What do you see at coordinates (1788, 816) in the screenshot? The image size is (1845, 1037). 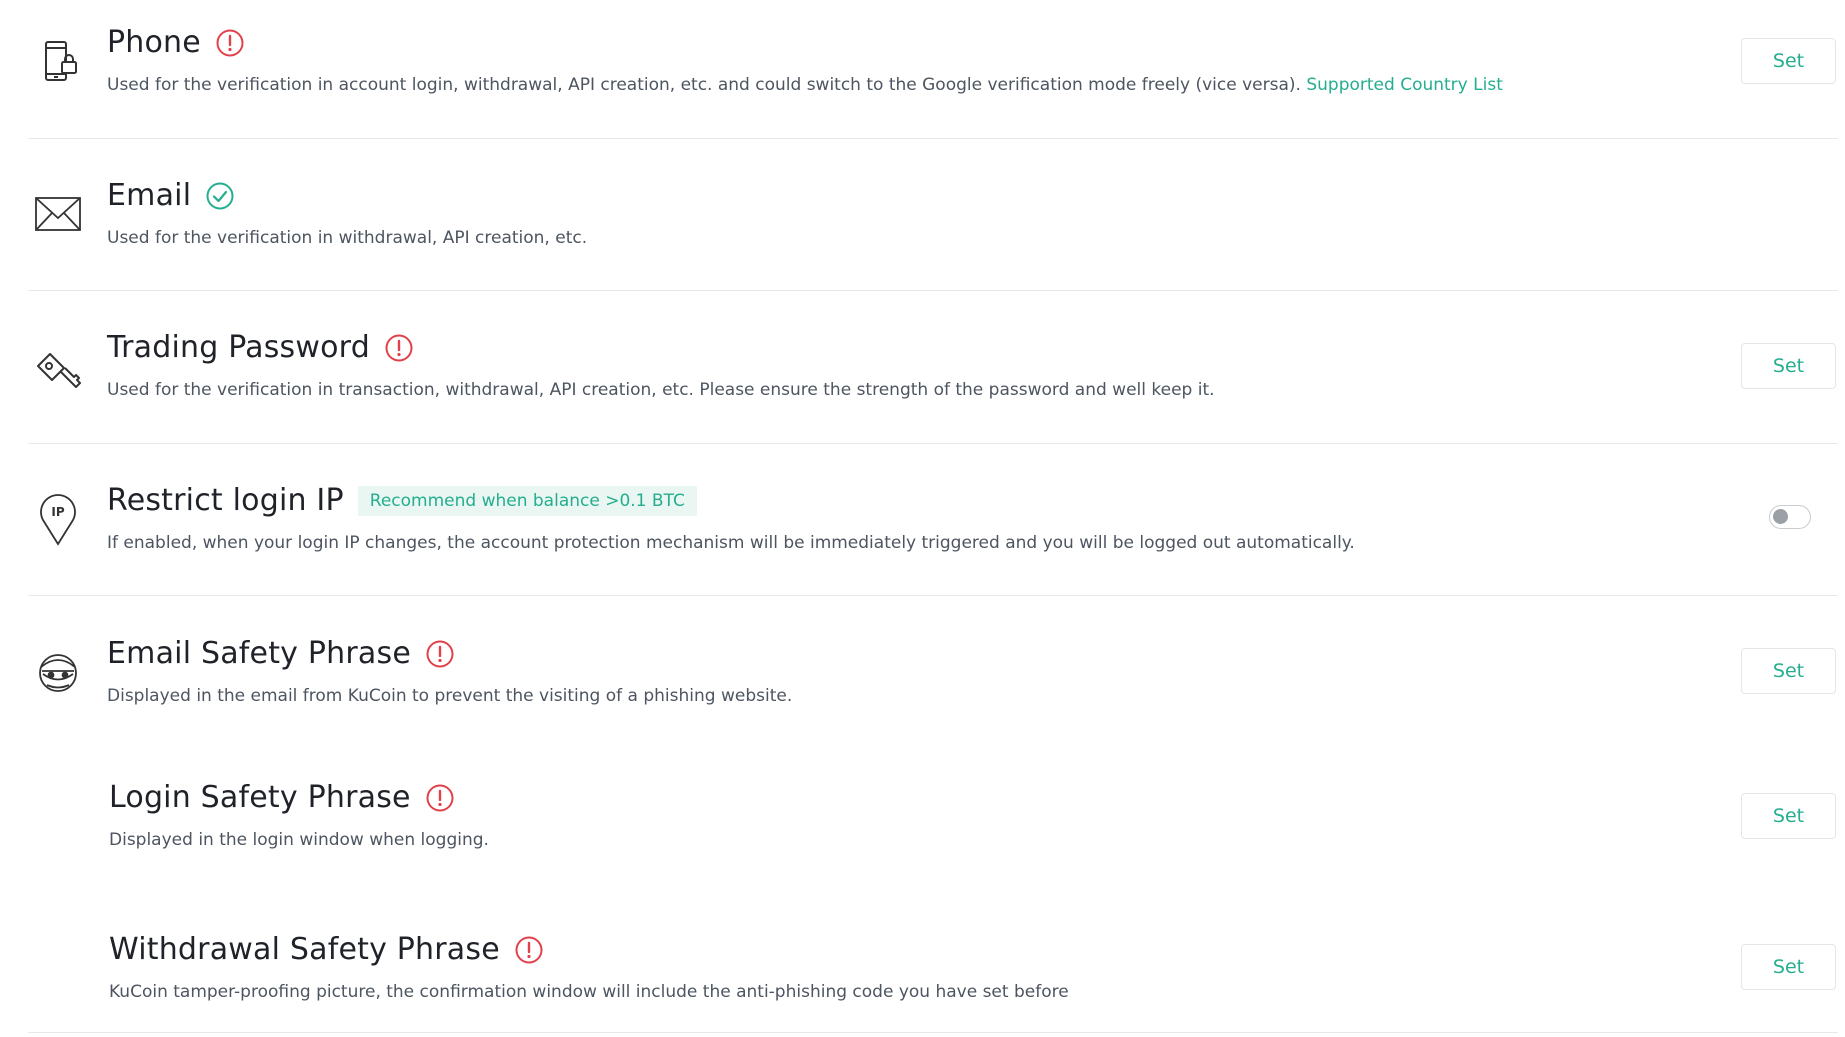 I see `login-safety-phrase-set-button: Set` at bounding box center [1788, 816].